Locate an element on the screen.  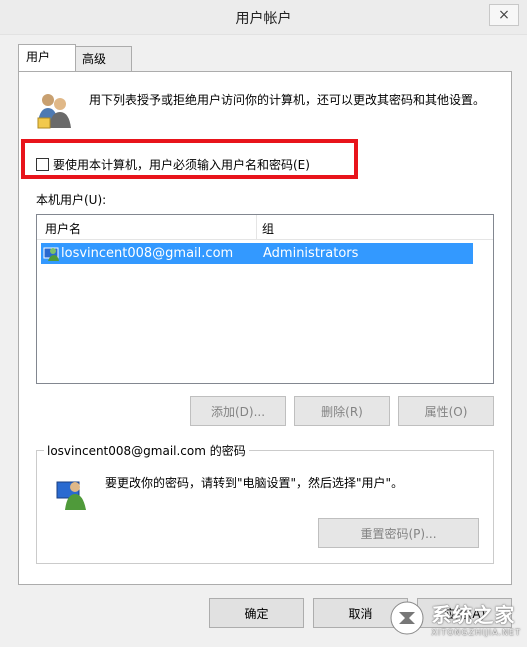
intro-text: 用下列表授予或拒绝用户访问你的计算机，还可以更改其密码和其他设置。 is located at coordinates (287, 100).